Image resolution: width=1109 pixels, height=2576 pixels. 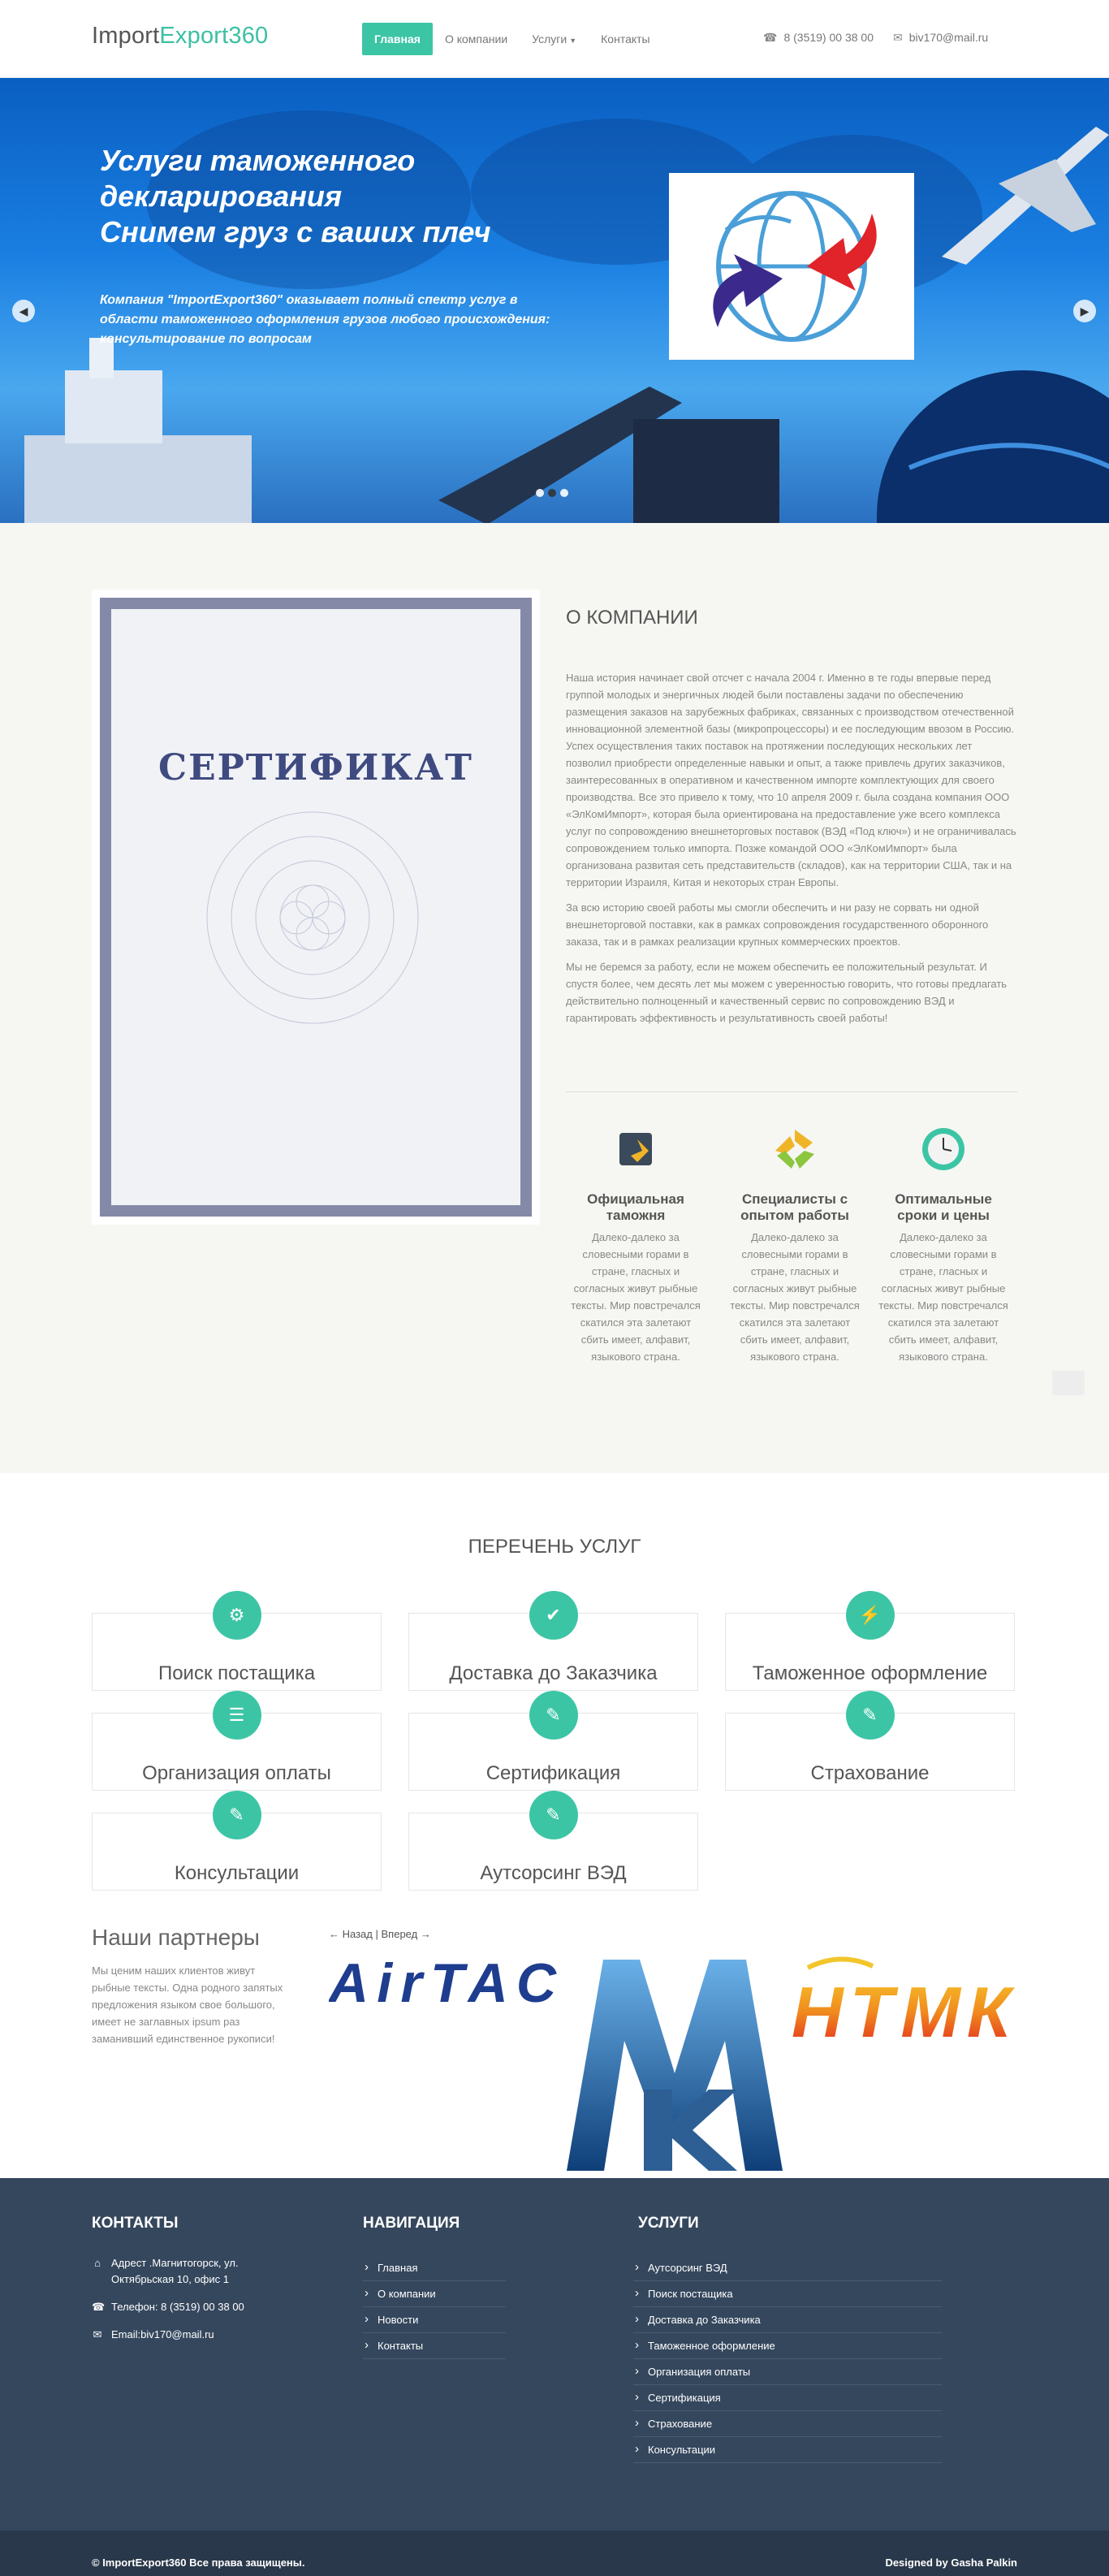 I want to click on service-label: Таможенное оформление, so click(x=870, y=1673).